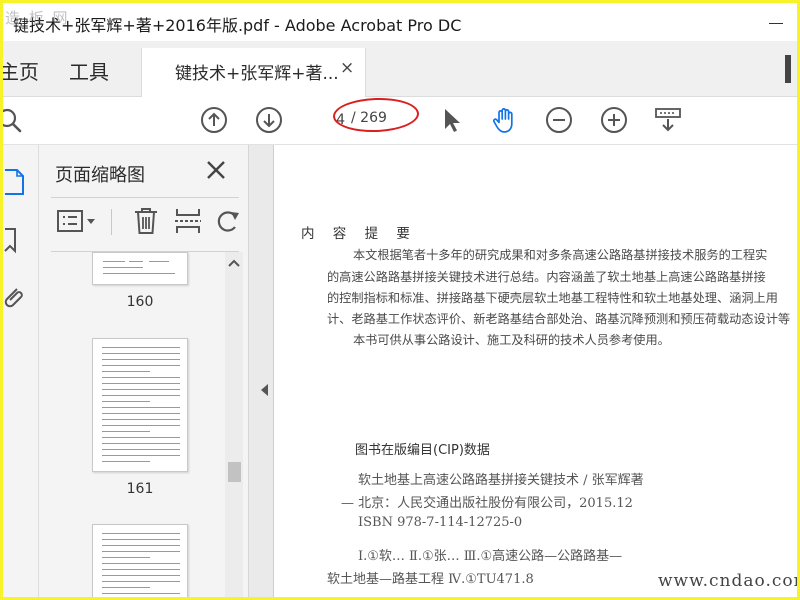  What do you see at coordinates (560, 255) in the screenshot?
I see `abstract-line: 本文根据笔者十多年的研究成果和对多条高速公路路基拼接技术服务的工程实` at bounding box center [560, 255].